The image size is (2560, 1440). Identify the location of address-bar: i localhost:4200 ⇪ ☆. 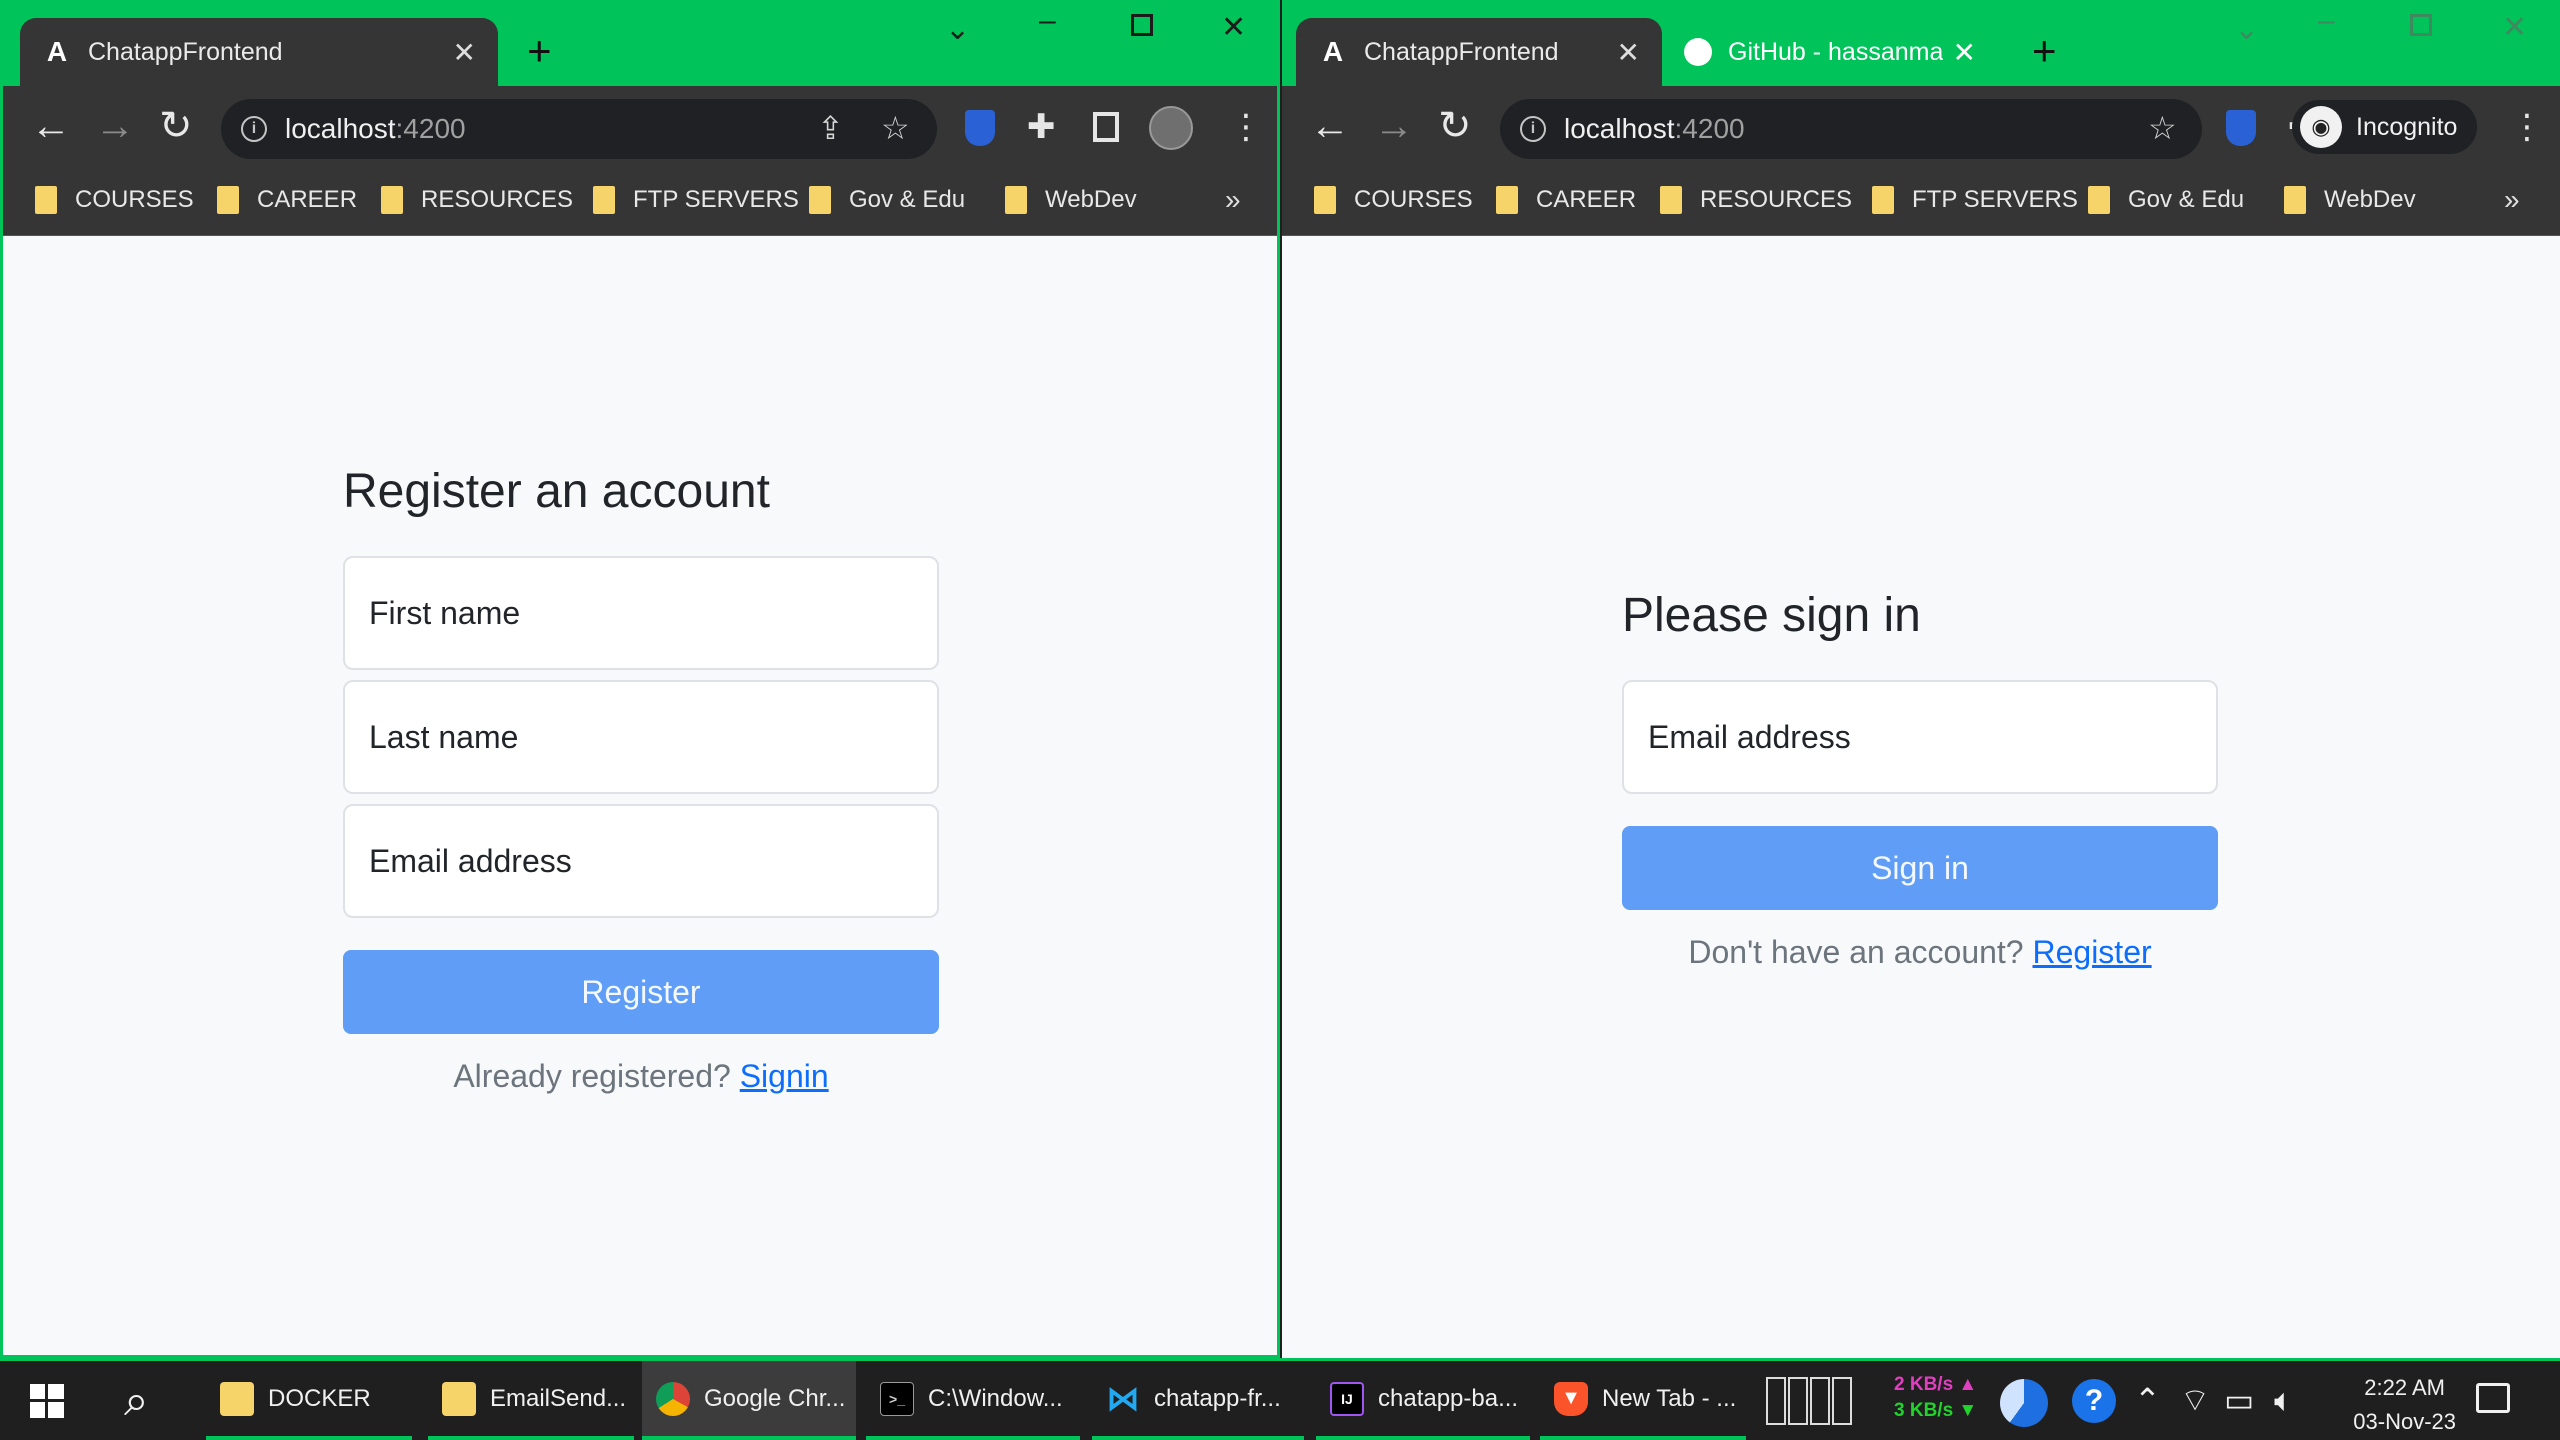
(579, 129).